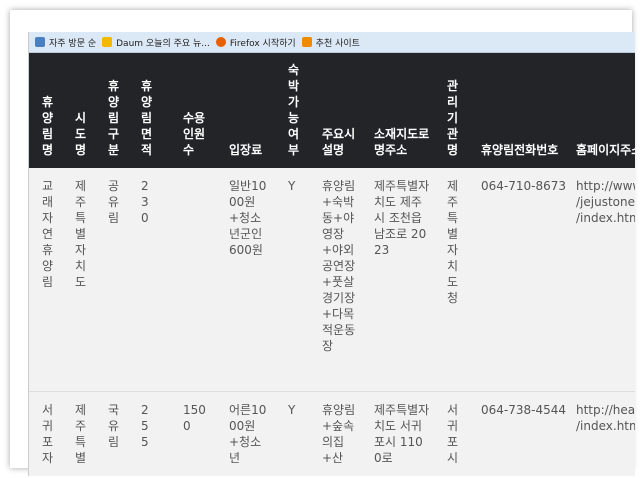 This screenshot has height=478, width=642. Describe the element at coordinates (339, 266) in the screenshot. I see `cell-facilities: 휴양림+숙박동+야영장+야외공연장+풋살경기장+다목적운동장` at that location.